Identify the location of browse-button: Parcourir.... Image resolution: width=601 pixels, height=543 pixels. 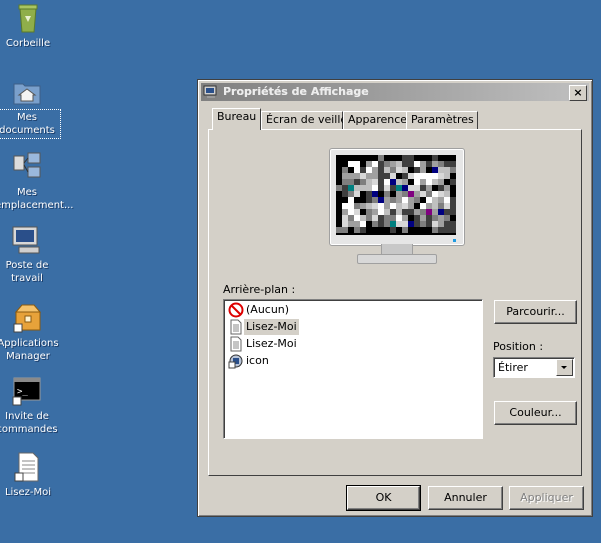
(535, 312).